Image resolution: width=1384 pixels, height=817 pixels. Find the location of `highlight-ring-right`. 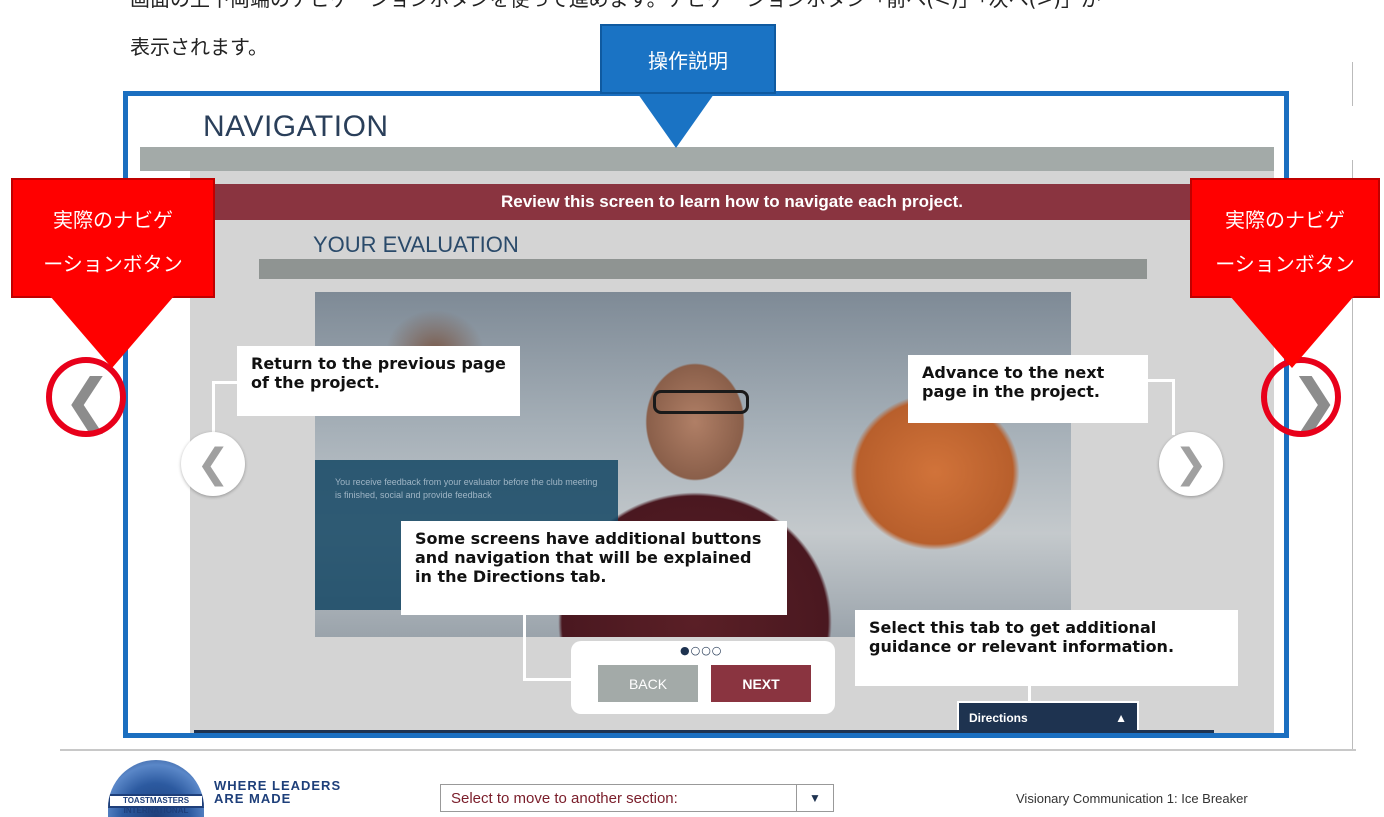

highlight-ring-right is located at coordinates (1301, 397).